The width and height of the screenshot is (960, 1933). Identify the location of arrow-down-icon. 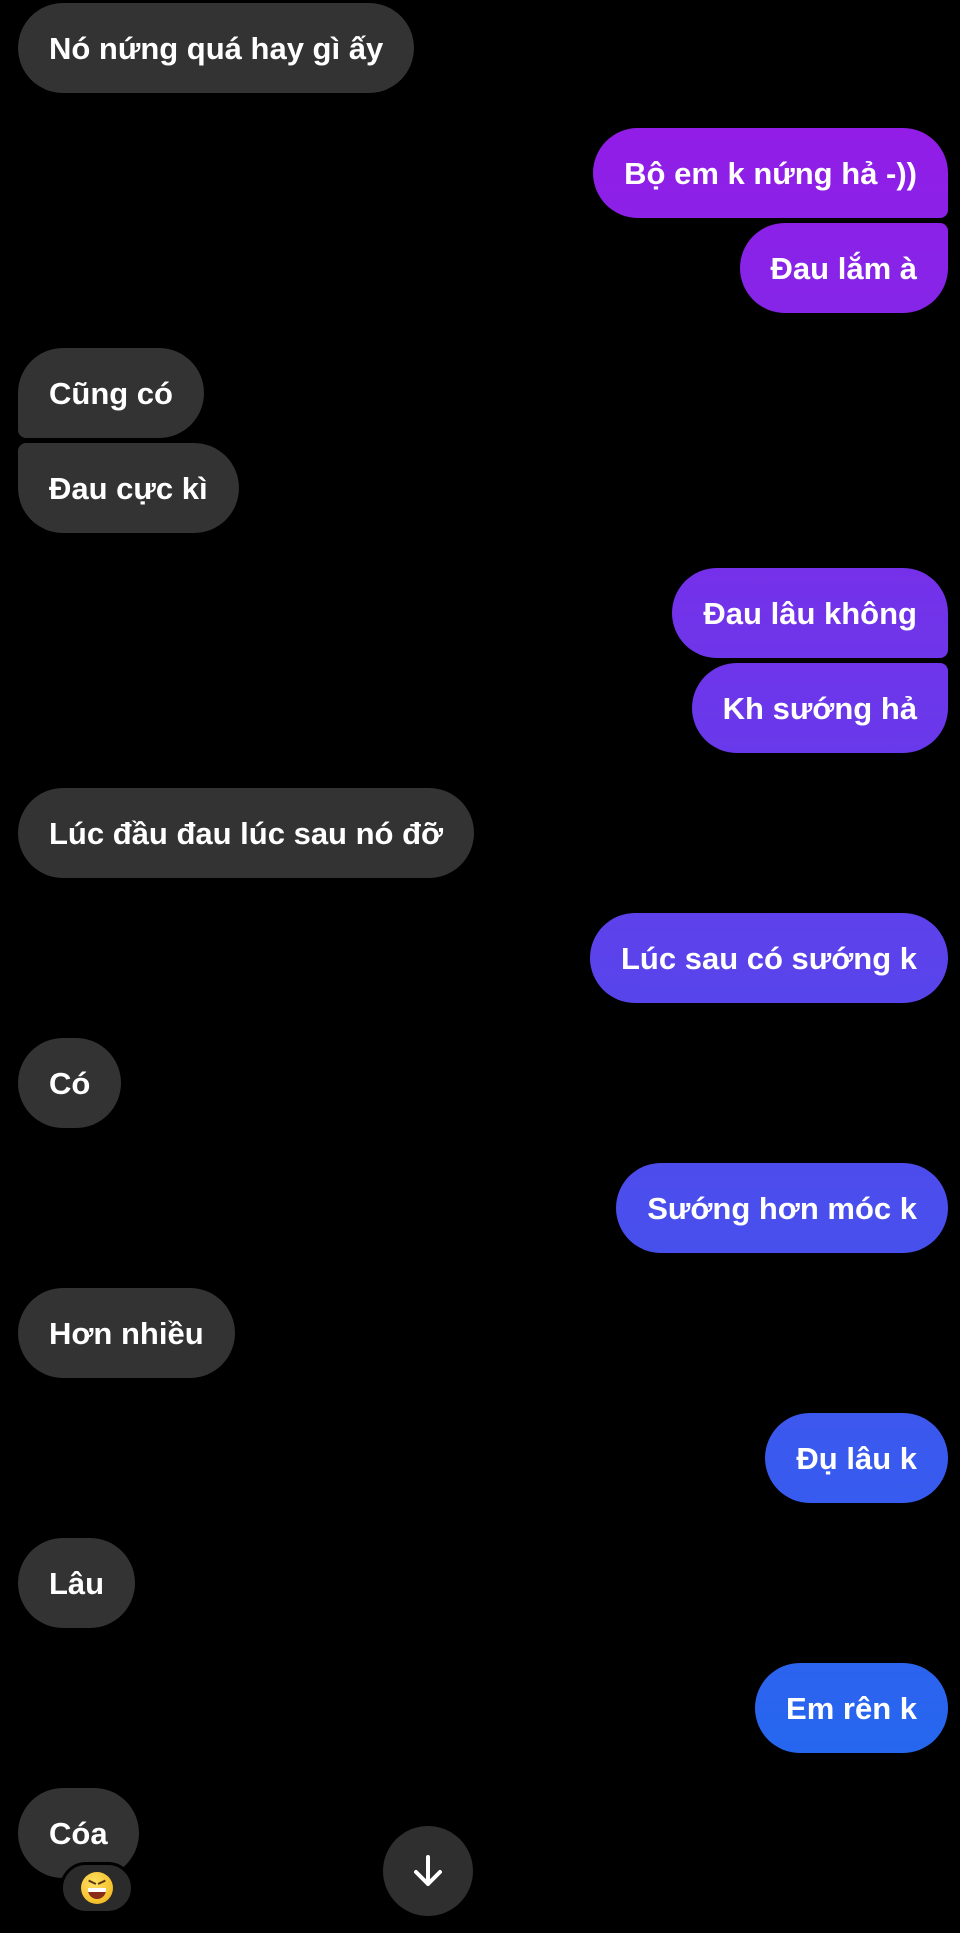
(428, 1870).